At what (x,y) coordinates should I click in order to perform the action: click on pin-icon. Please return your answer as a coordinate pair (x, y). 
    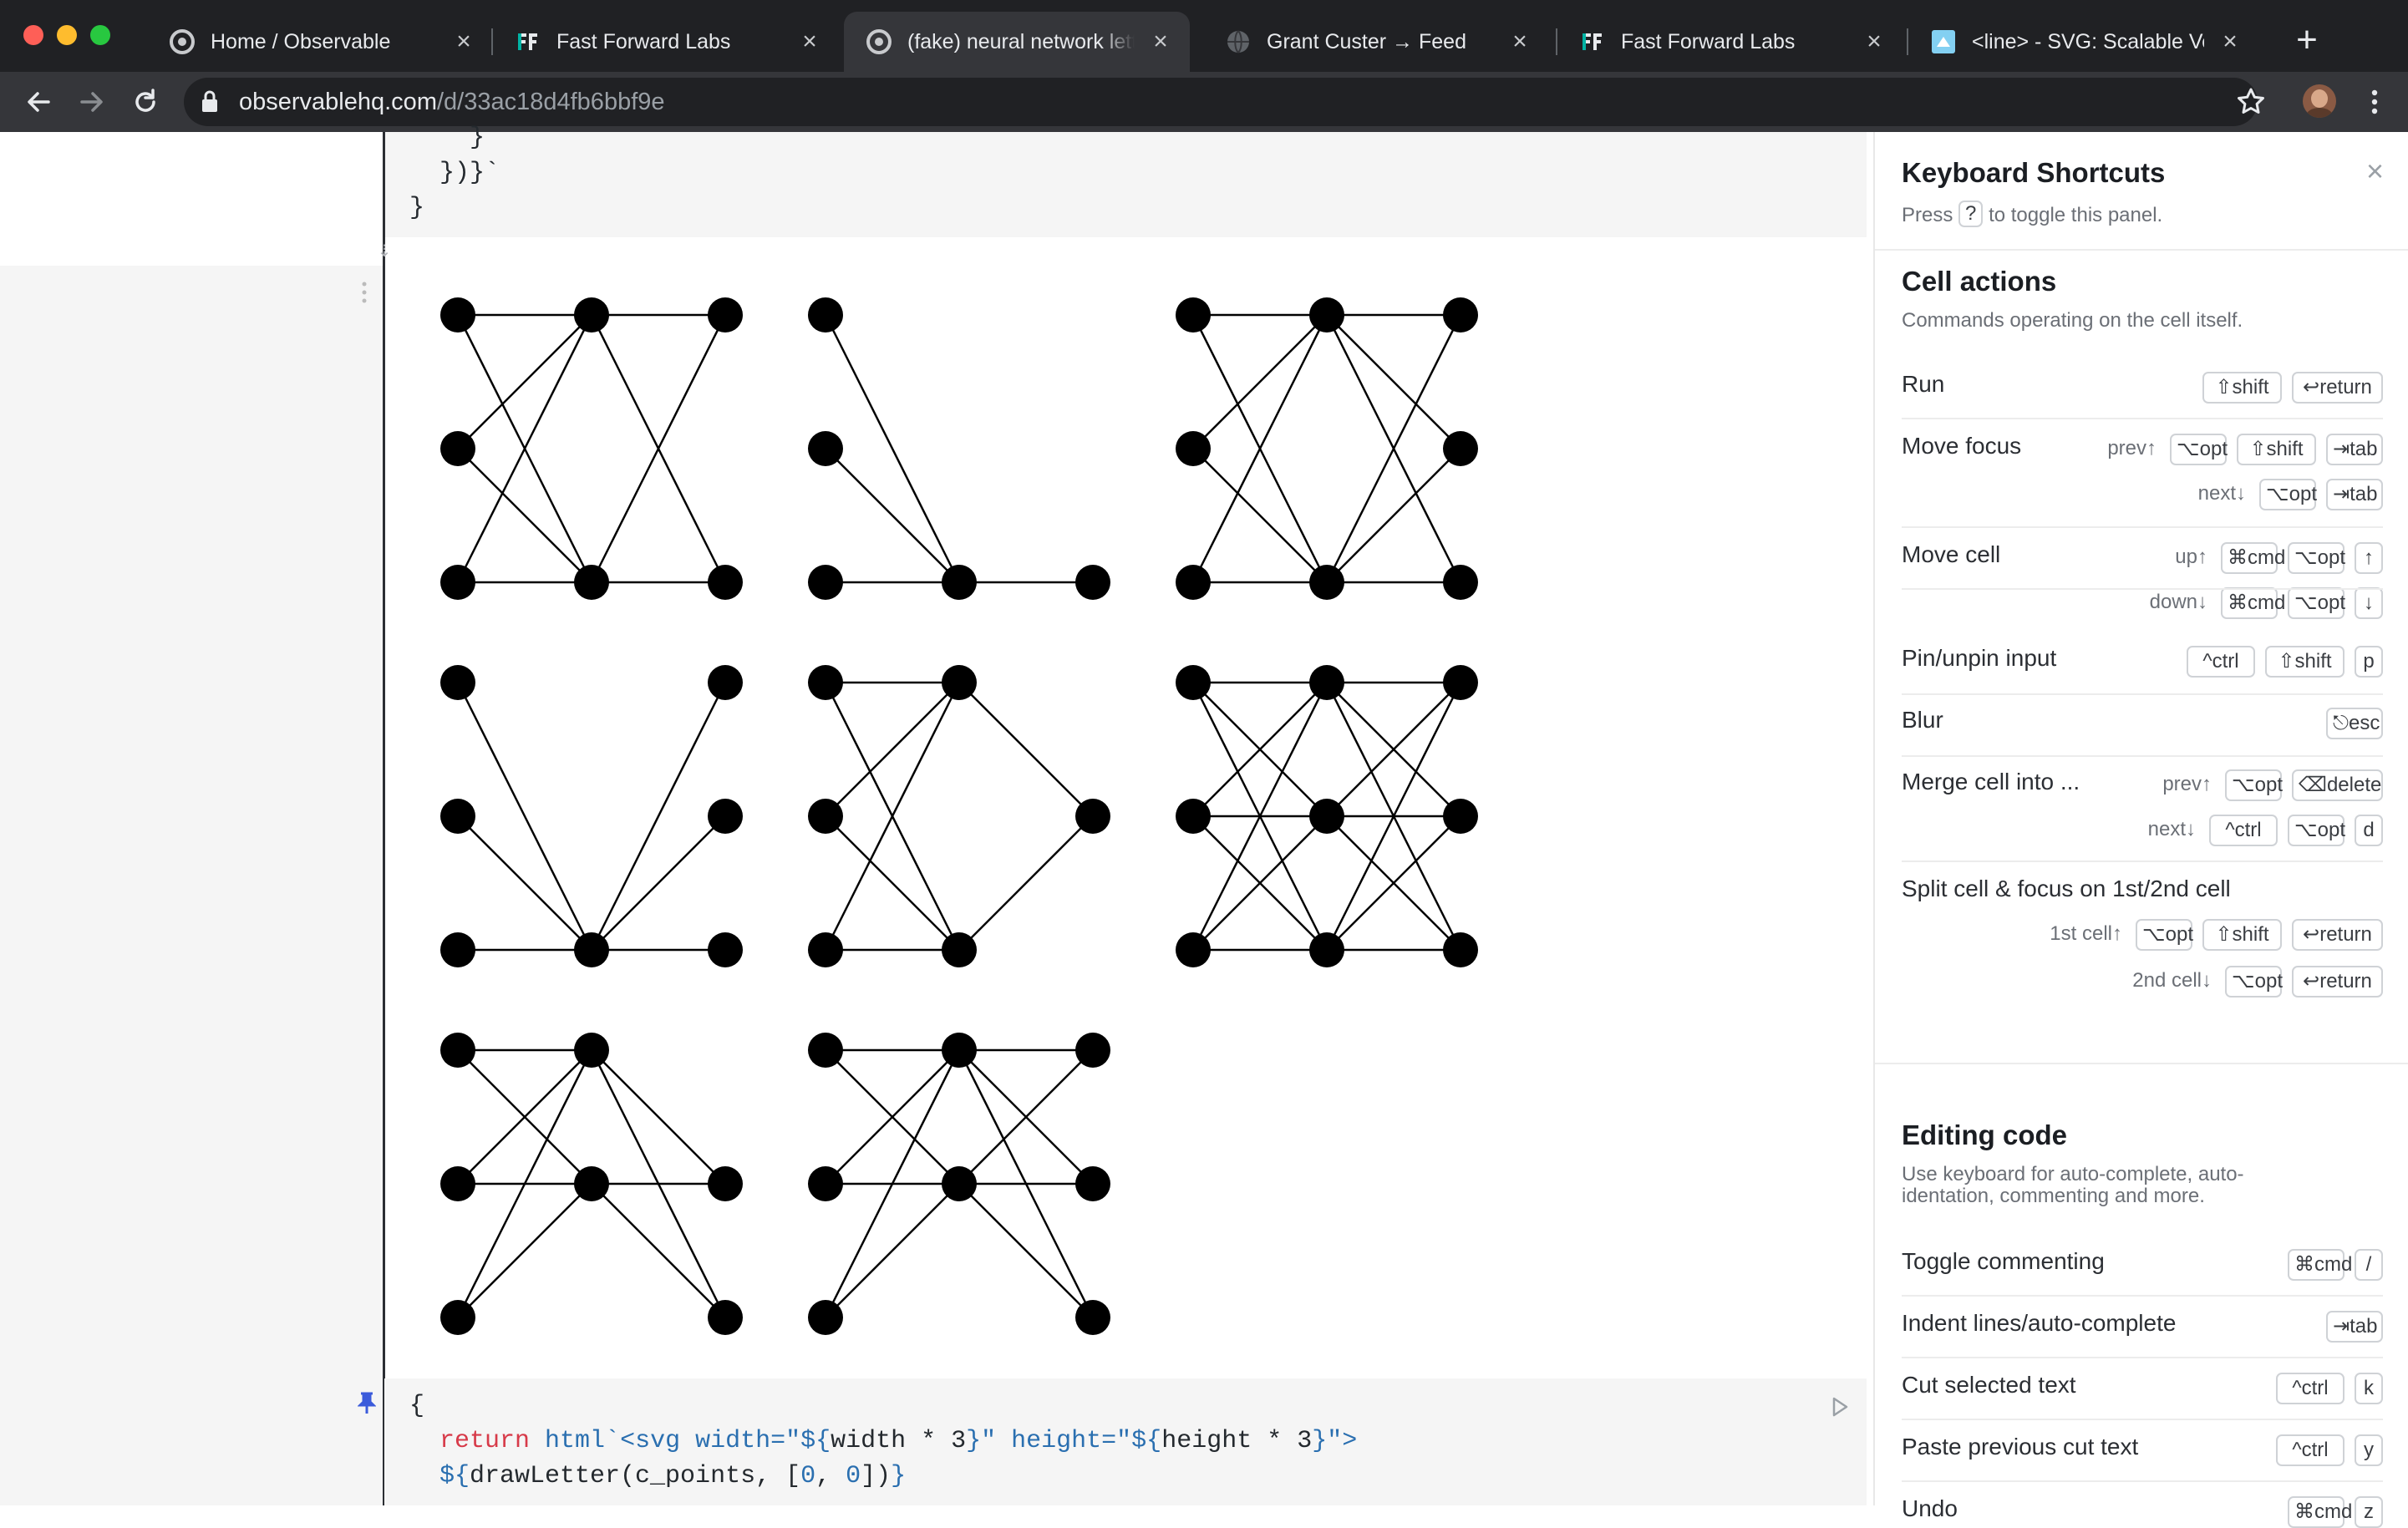
    Looking at the image, I should click on (367, 1402).